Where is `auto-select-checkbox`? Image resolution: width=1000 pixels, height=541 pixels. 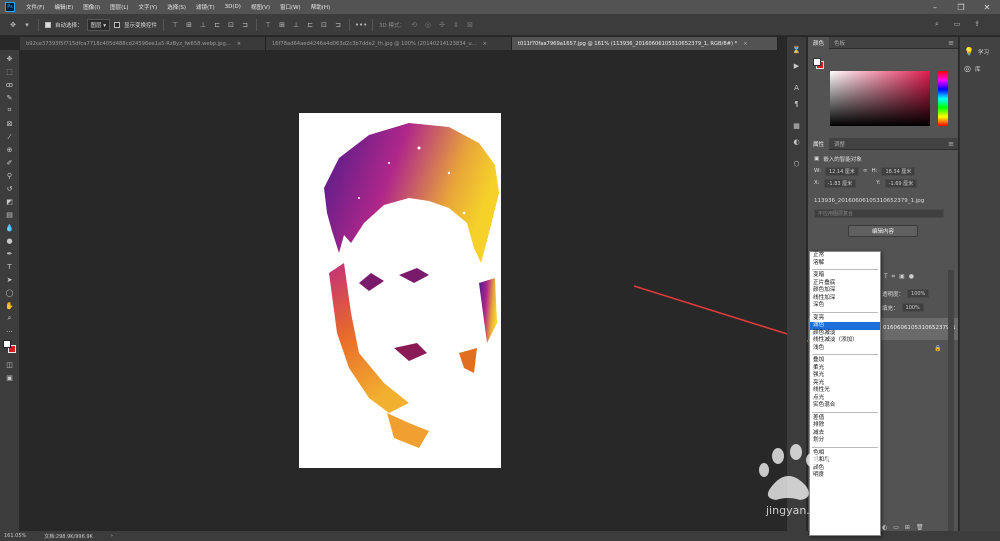
auto-select-checkbox is located at coordinates (48, 24).